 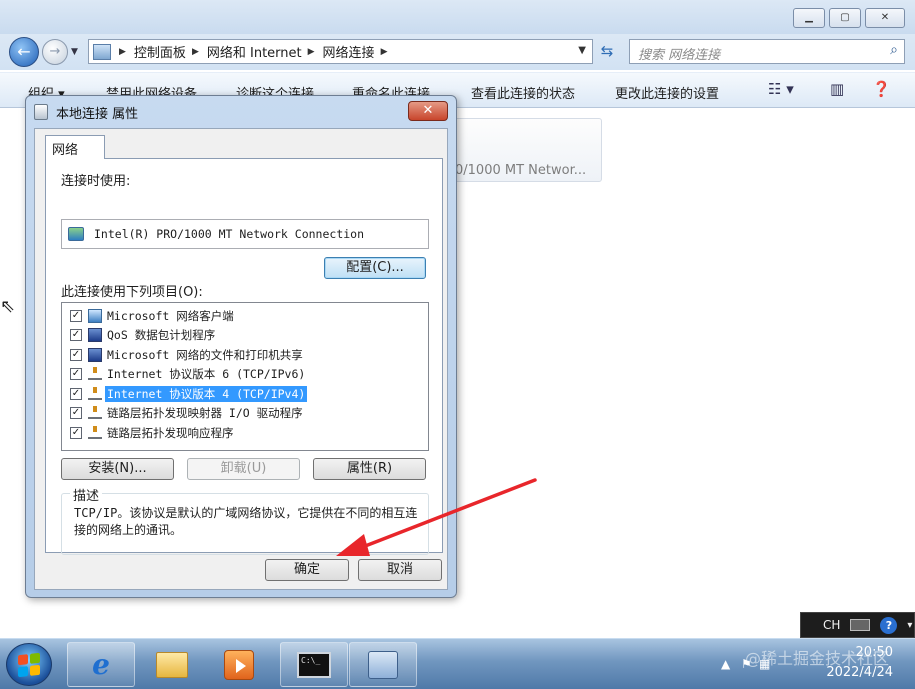 I want to click on taskbar-command-prompt: C:\_, so click(x=314, y=664).